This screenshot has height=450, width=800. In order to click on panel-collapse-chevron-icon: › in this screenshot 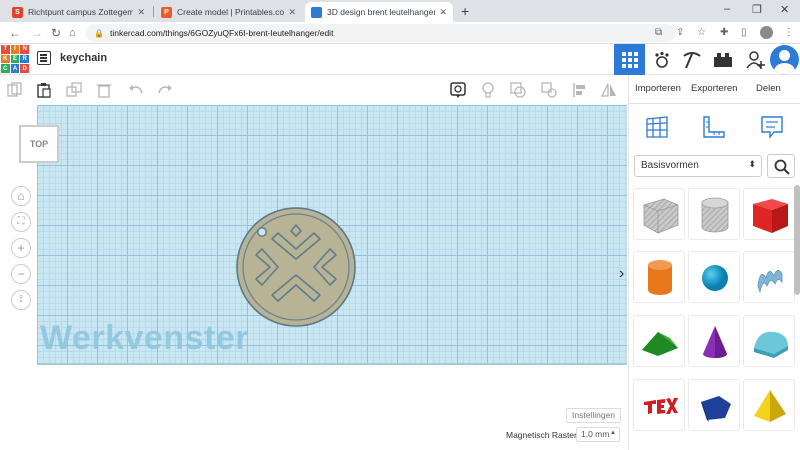, I will do `click(621, 274)`.